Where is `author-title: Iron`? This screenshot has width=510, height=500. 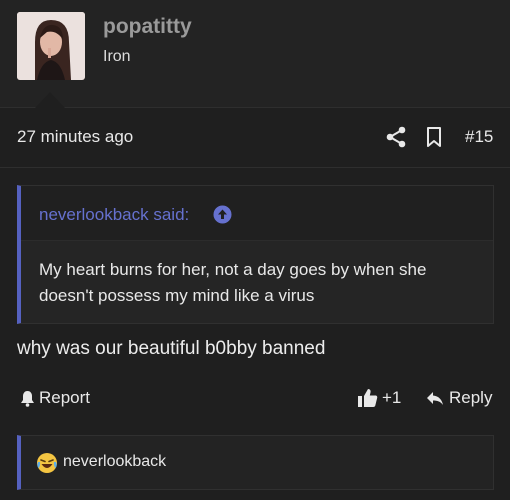 author-title: Iron is located at coordinates (117, 56).